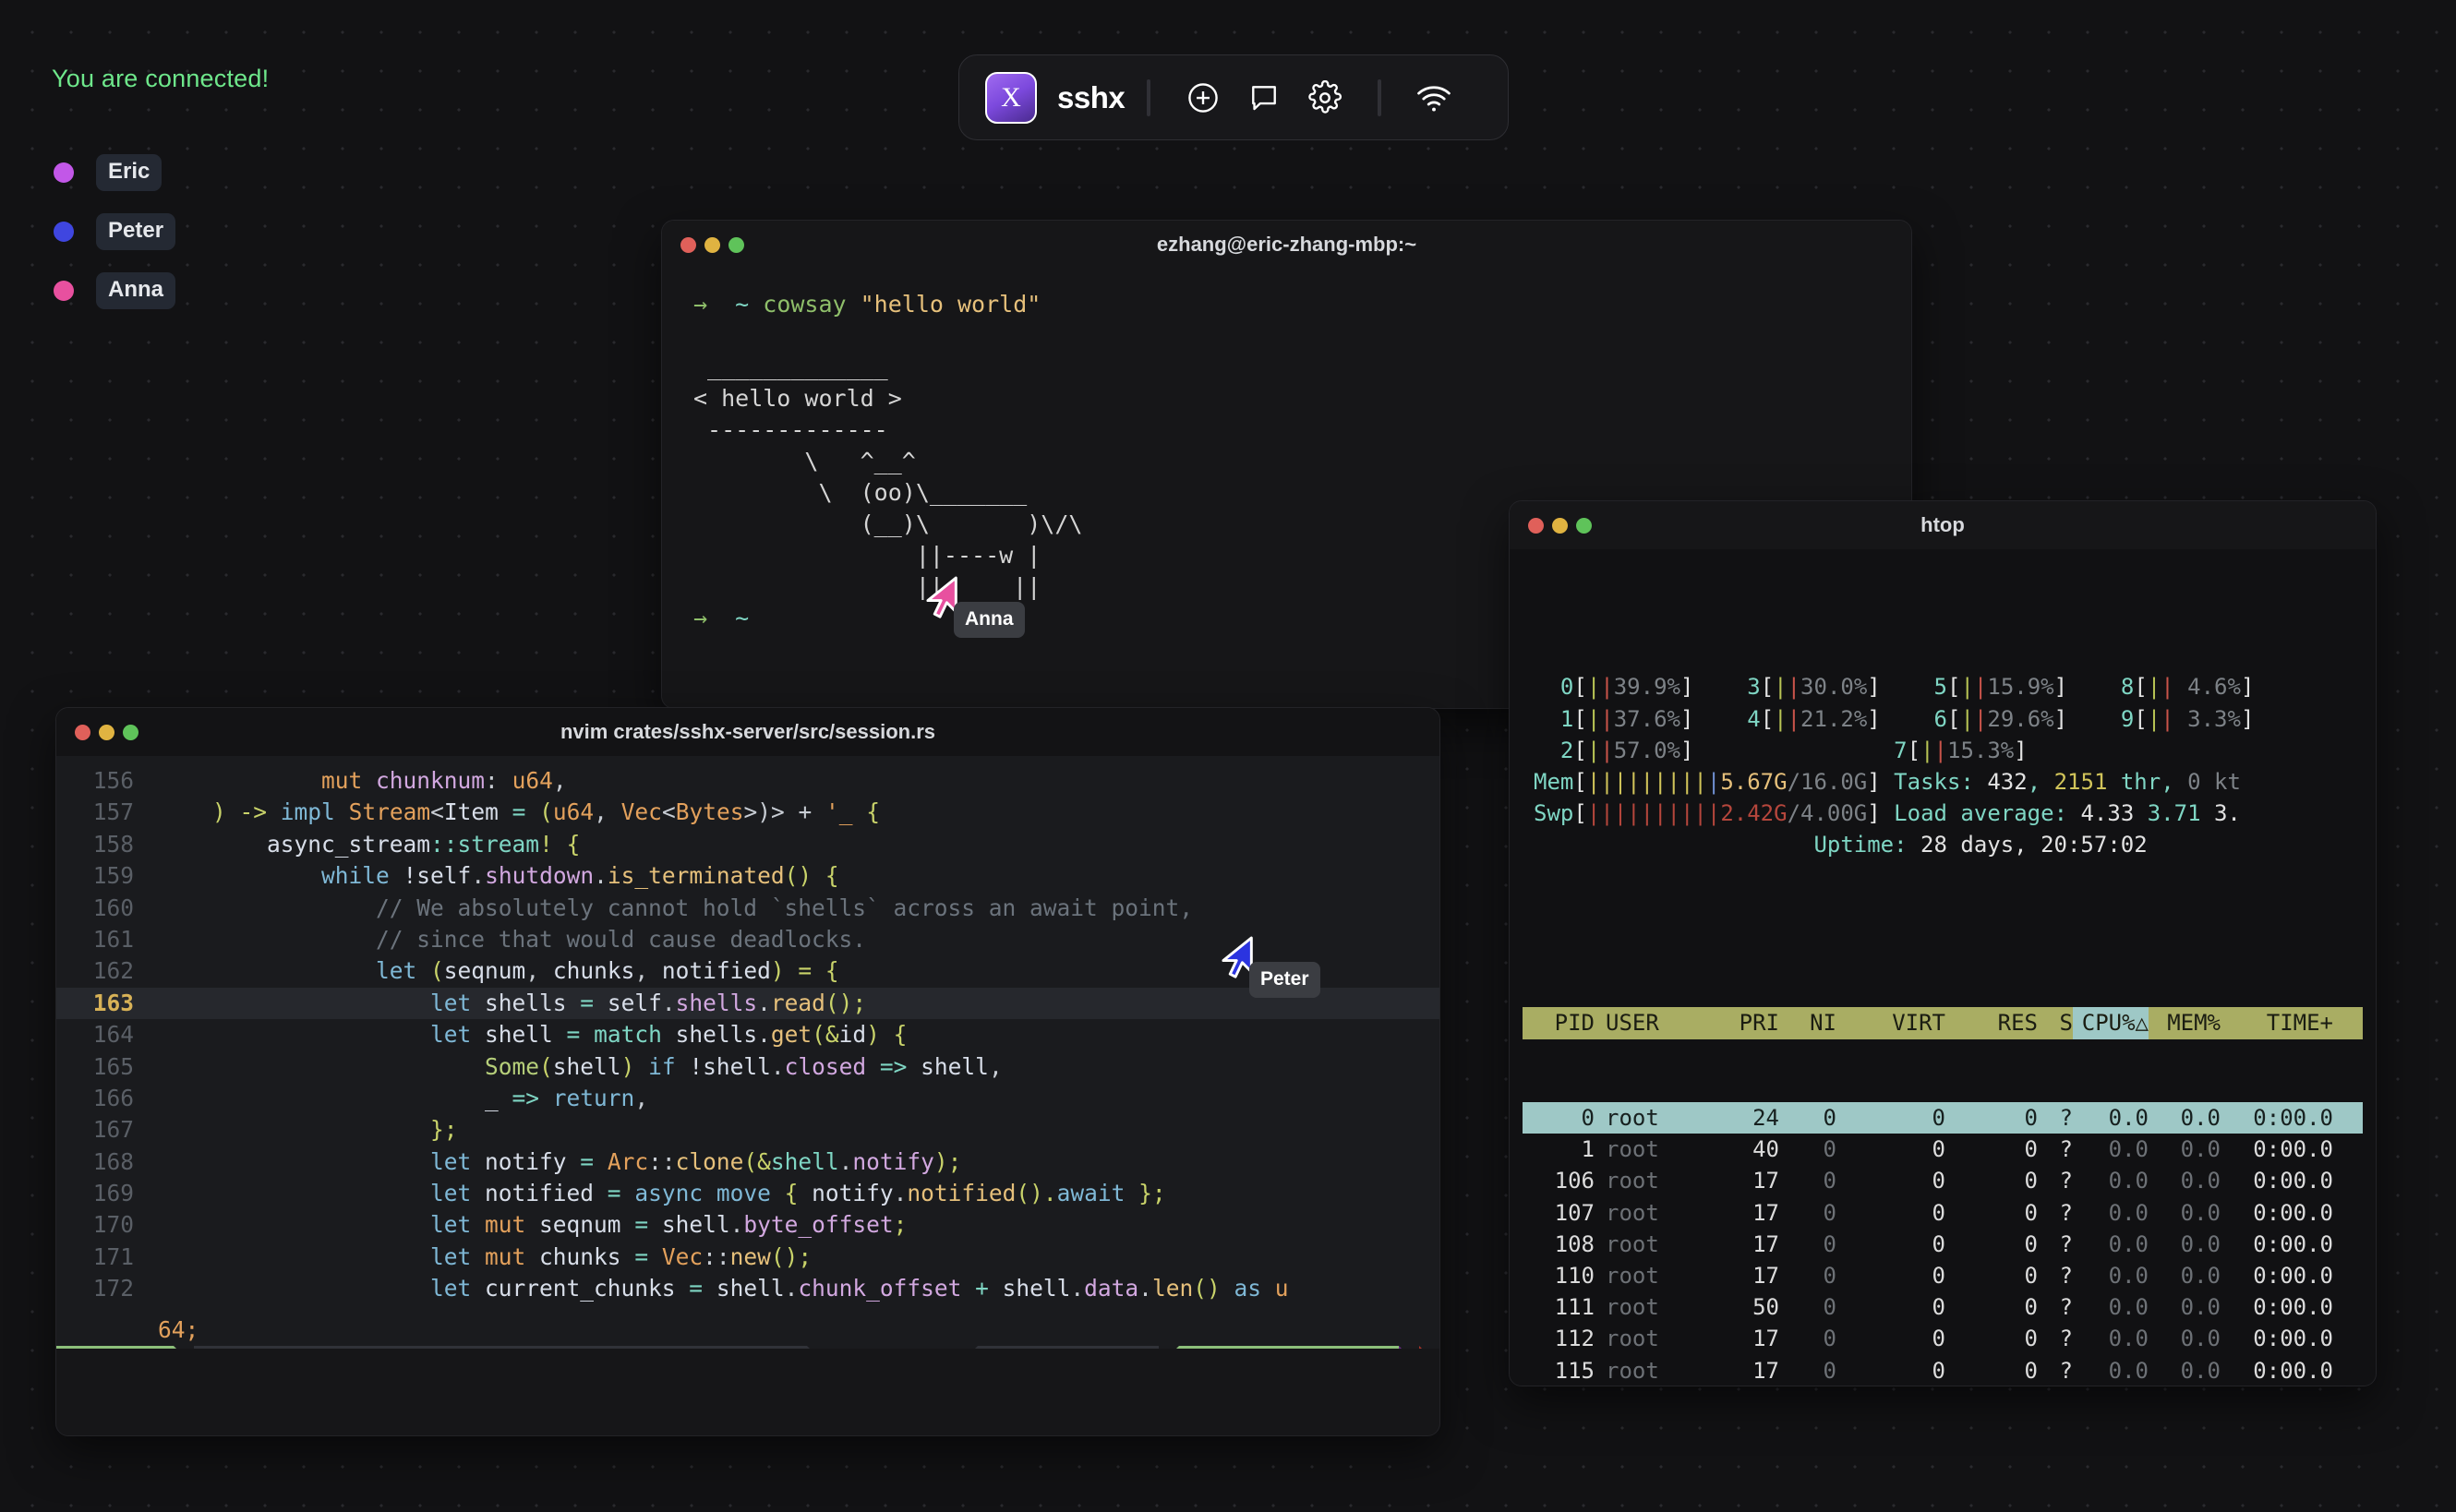  Describe the element at coordinates (1011, 97) in the screenshot. I see `logo-glyph: X` at that location.